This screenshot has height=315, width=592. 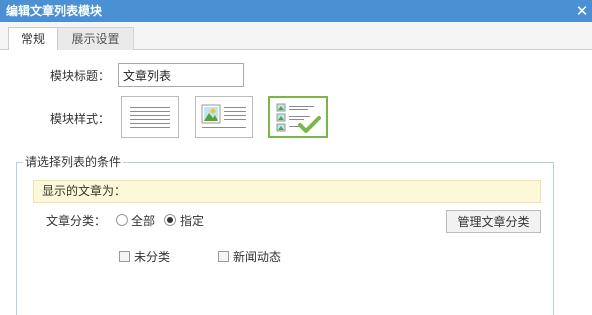 What do you see at coordinates (76, 221) in the screenshot?
I see `category-label: 文章分类：` at bounding box center [76, 221].